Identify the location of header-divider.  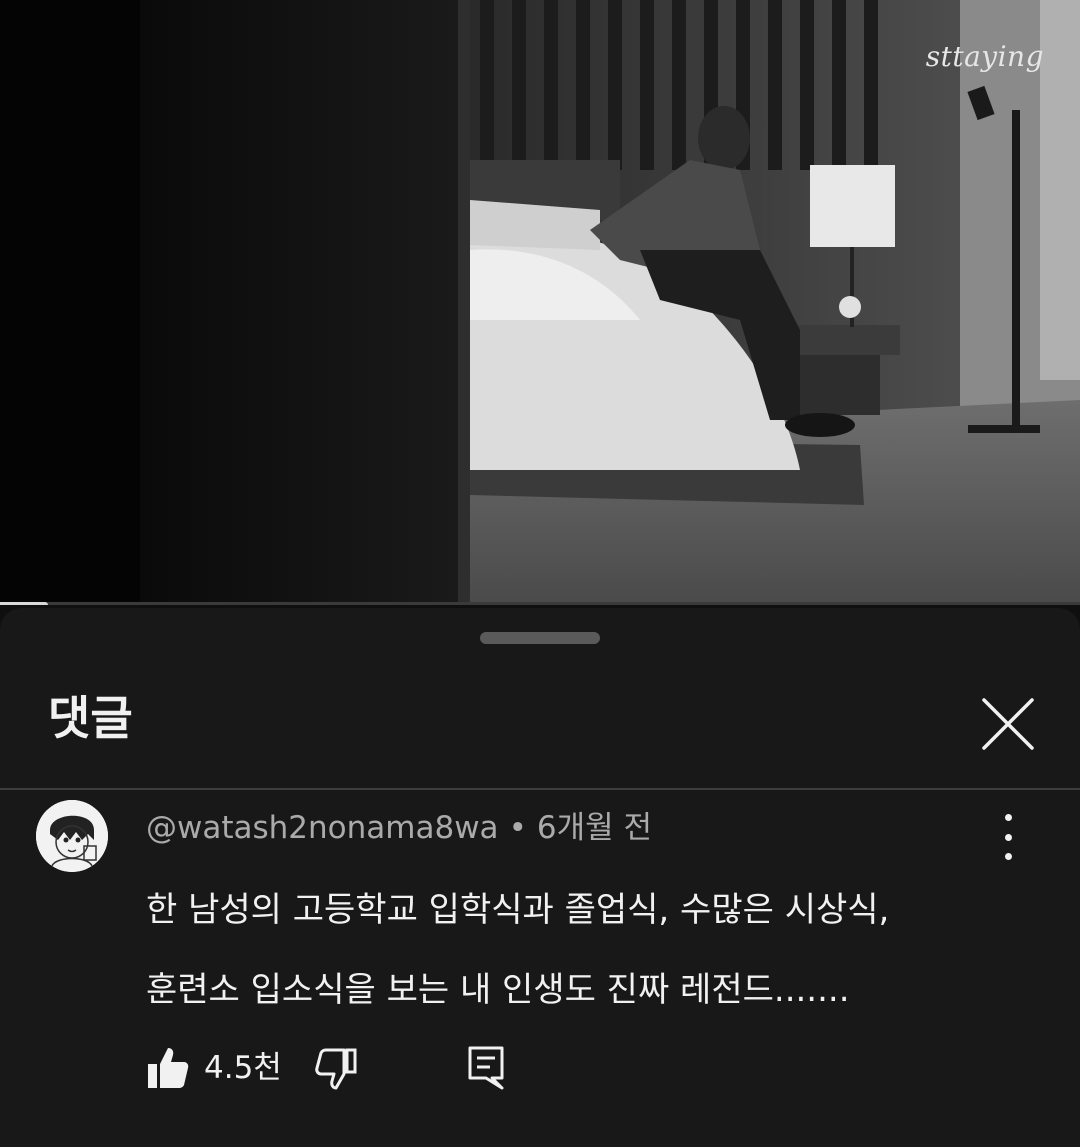
(540, 789).